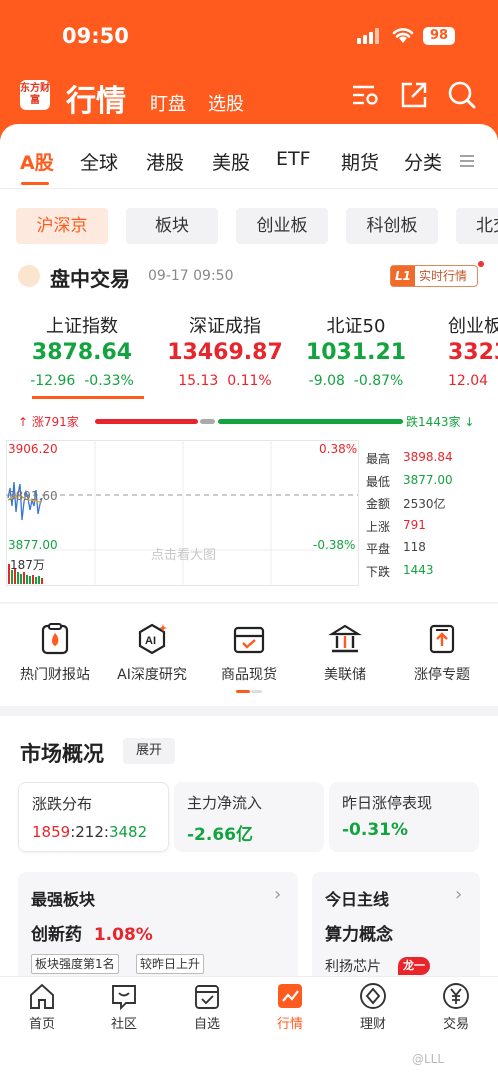 The width and height of the screenshot is (498, 1080). Describe the element at coordinates (423, 161) in the screenshot. I see `tab-category: 分类` at that location.